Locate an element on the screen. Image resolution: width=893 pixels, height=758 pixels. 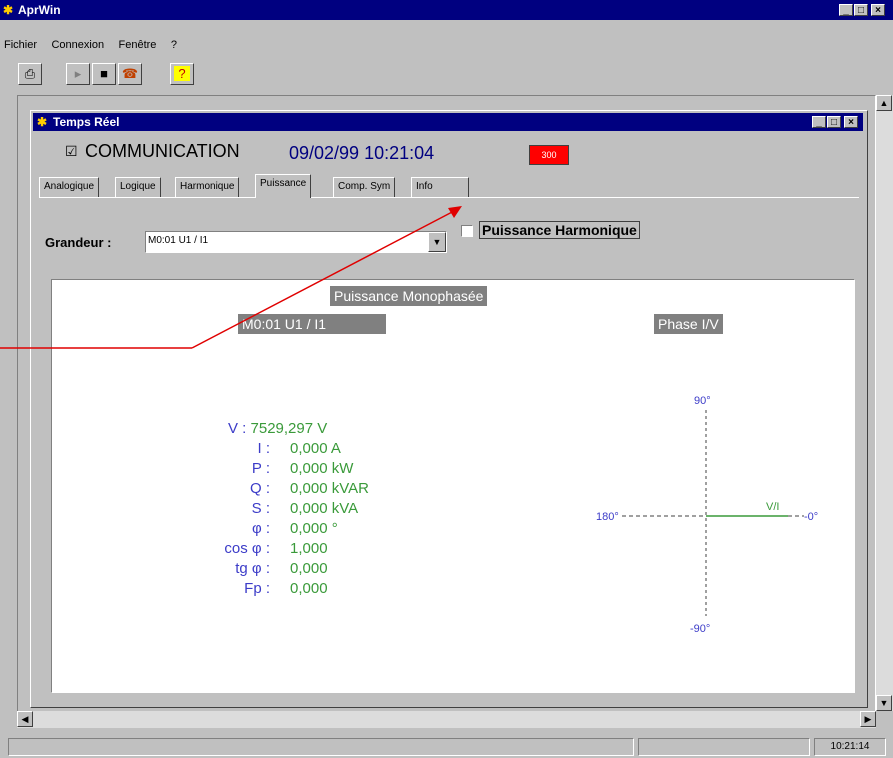
annotation-arrow is located at coordinates (231, 277).